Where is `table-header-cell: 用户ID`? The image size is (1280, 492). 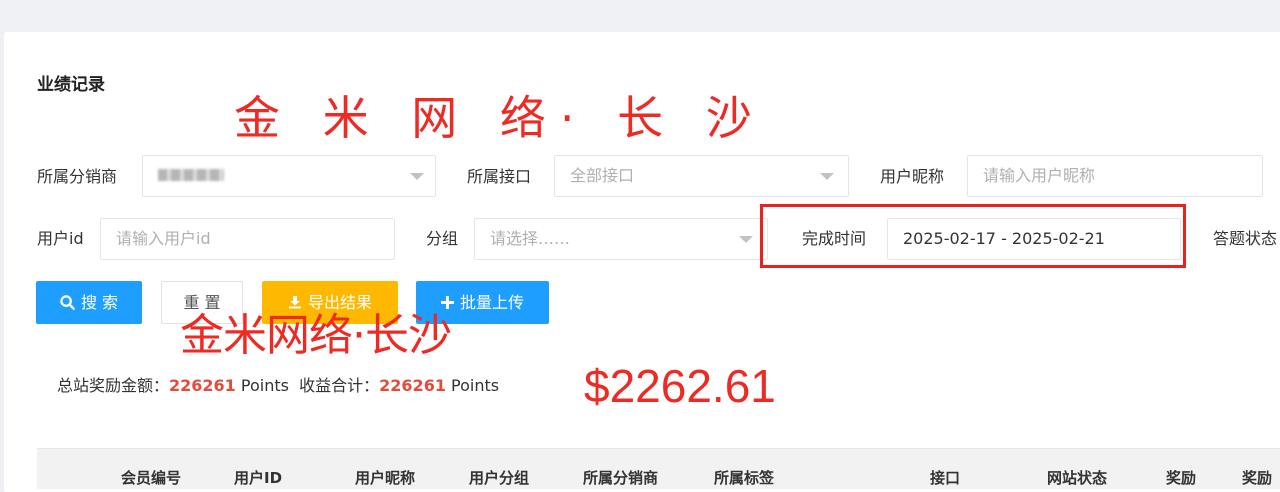 table-header-cell: 用户ID is located at coordinates (258, 478).